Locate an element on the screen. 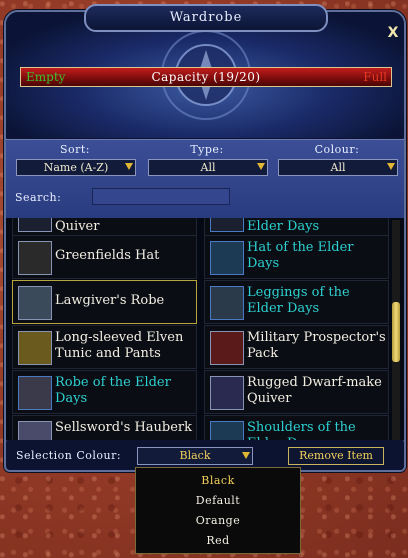 This screenshot has width=408, height=558. list-item: Hat of the Elder Days is located at coordinates (296, 257).